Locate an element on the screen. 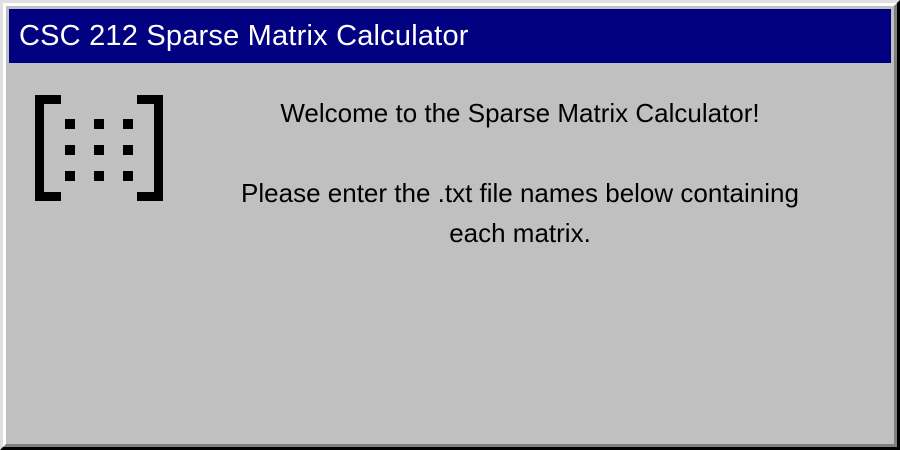 The width and height of the screenshot is (900, 450). title-bar: CSC 212 Sparse Matrix Calculator is located at coordinates (450, 36).